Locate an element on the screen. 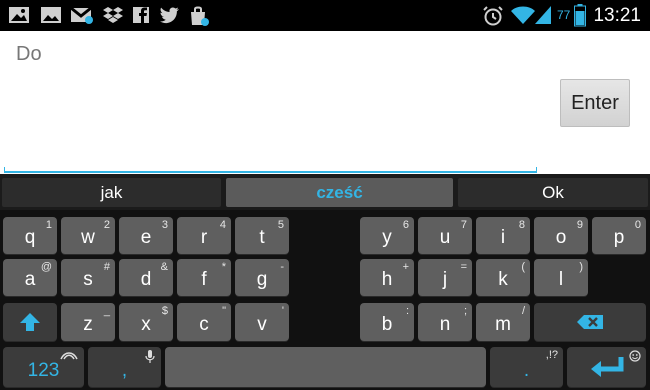 The height and width of the screenshot is (390, 650). key-x: $ x is located at coordinates (146, 322).